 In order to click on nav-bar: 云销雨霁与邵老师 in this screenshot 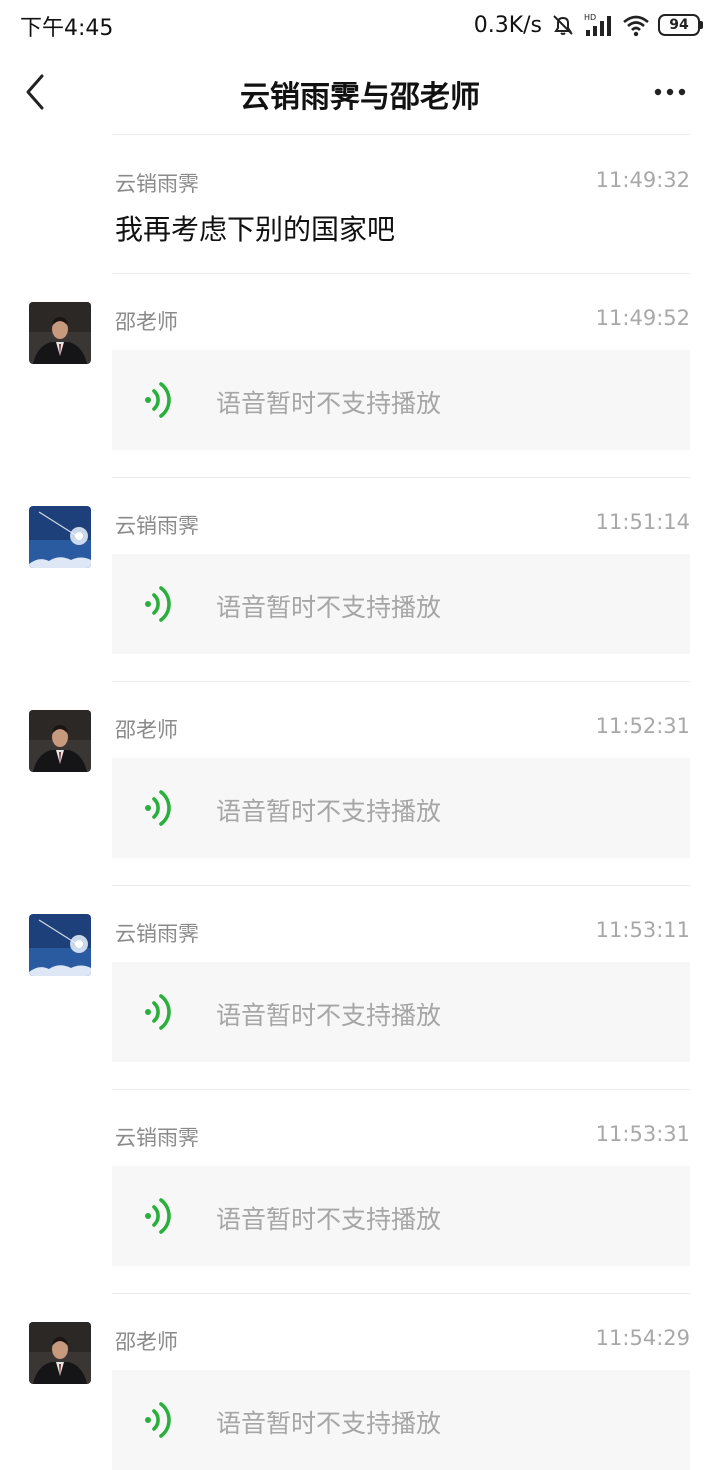, I will do `click(360, 93)`.